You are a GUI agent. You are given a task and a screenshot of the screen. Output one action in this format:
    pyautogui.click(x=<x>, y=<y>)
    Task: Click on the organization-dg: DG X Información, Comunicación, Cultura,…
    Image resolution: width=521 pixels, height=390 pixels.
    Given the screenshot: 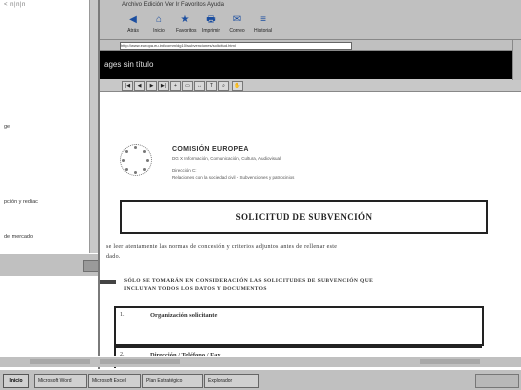 What is the action you would take?
    pyautogui.click(x=227, y=158)
    